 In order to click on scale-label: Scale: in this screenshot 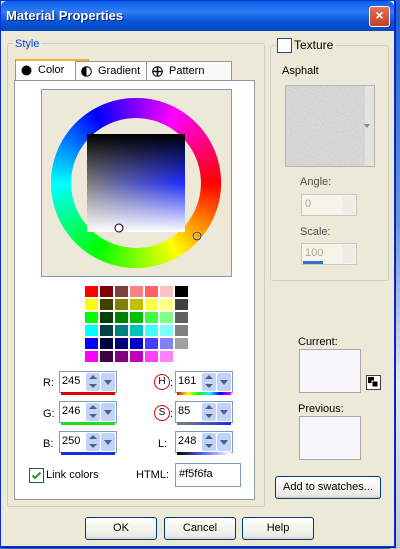, I will do `click(315, 232)`.